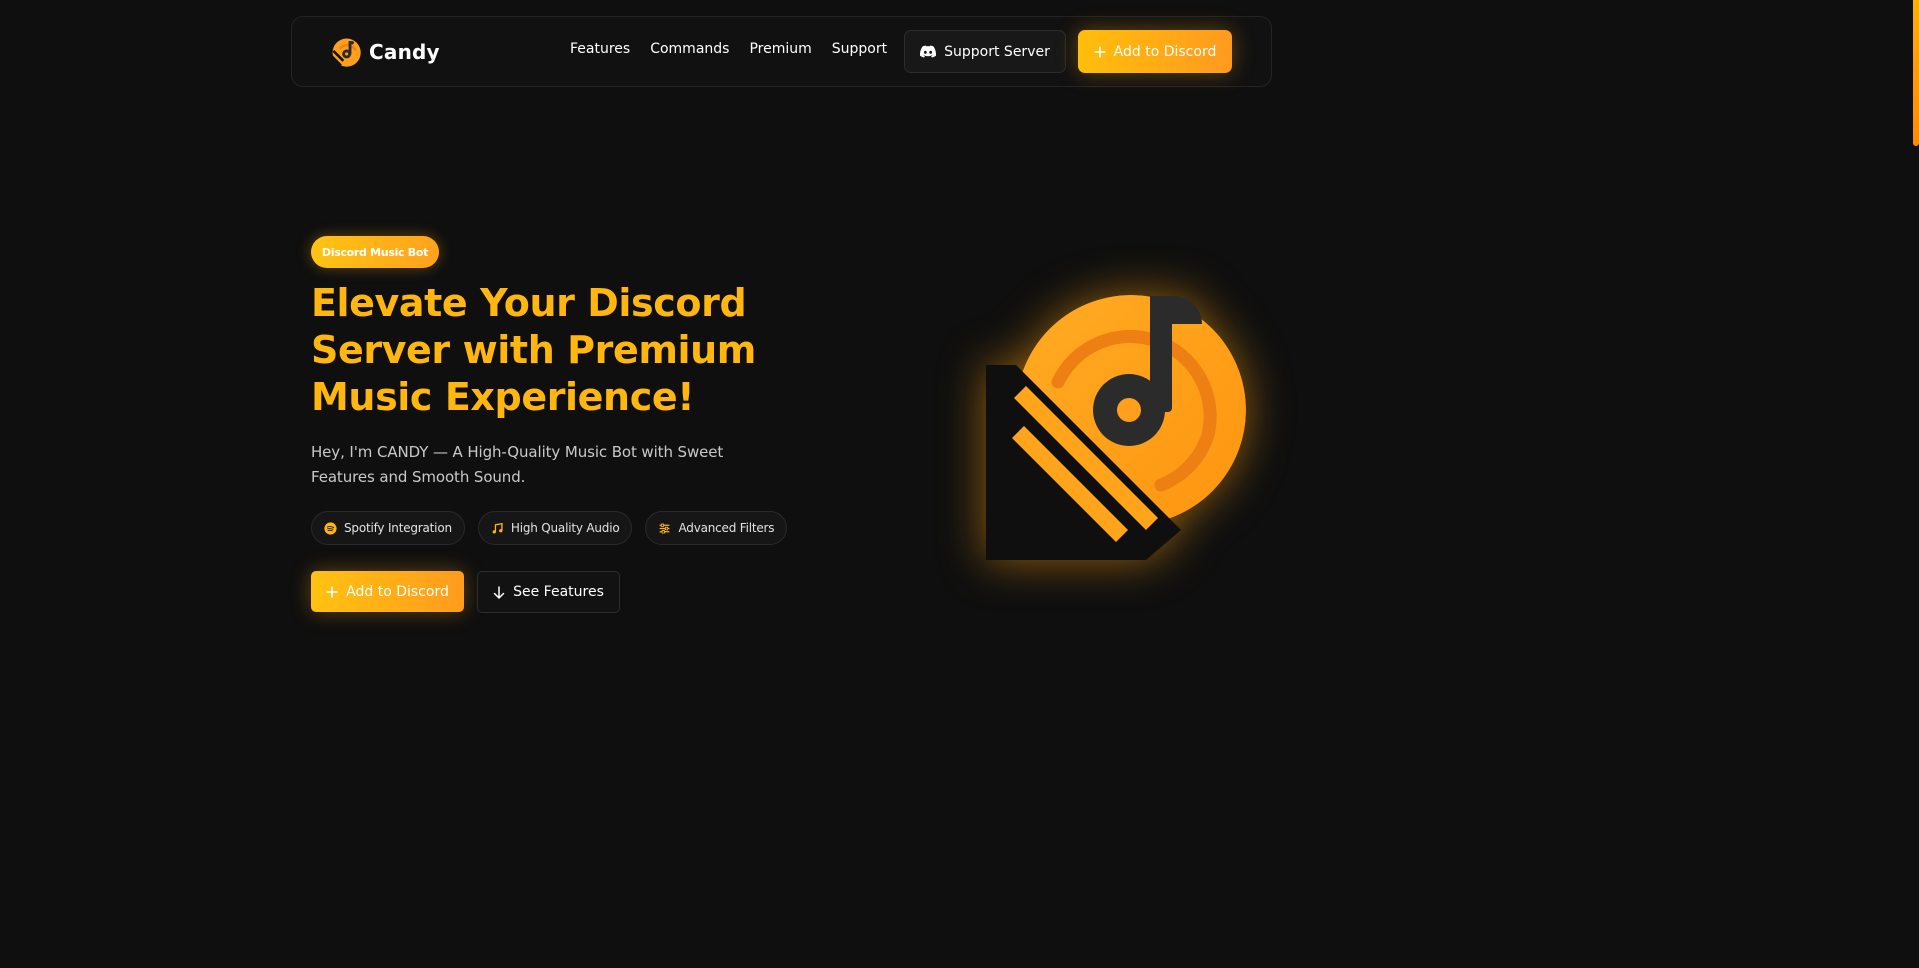  I want to click on brand: Candy, so click(385, 52).